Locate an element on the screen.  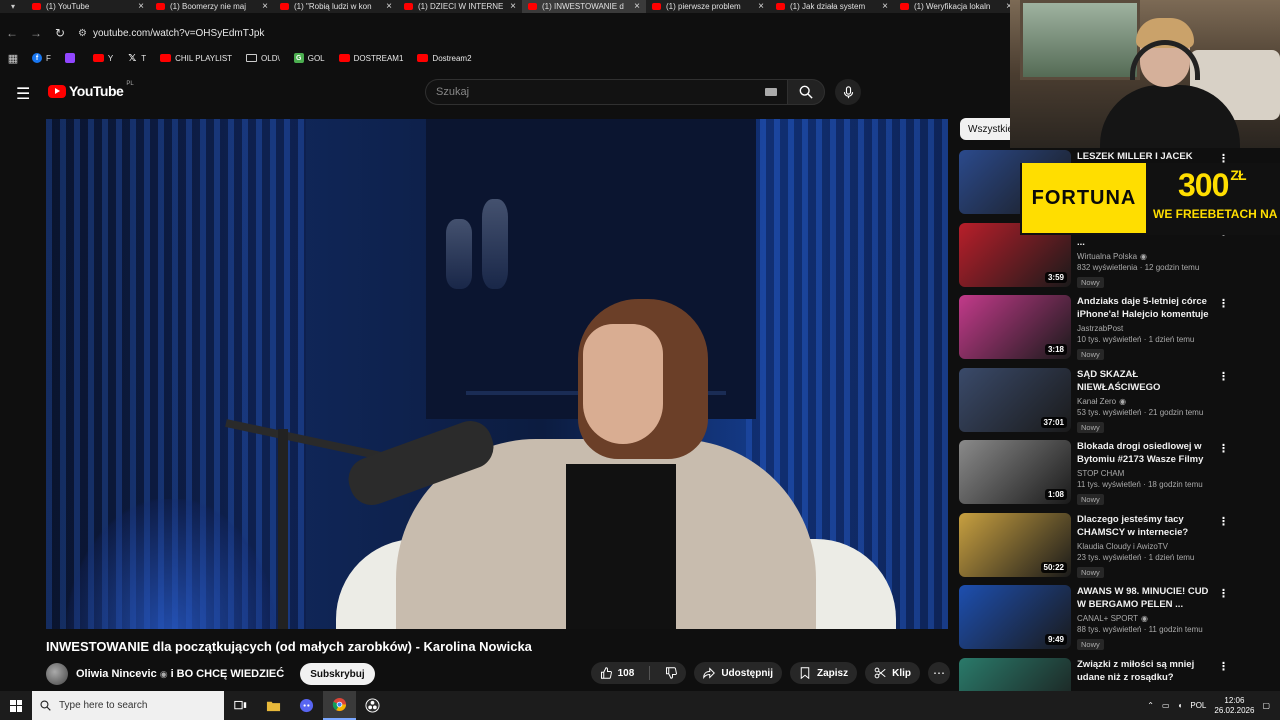
back-icon: ← is located at coordinates (12, 33).